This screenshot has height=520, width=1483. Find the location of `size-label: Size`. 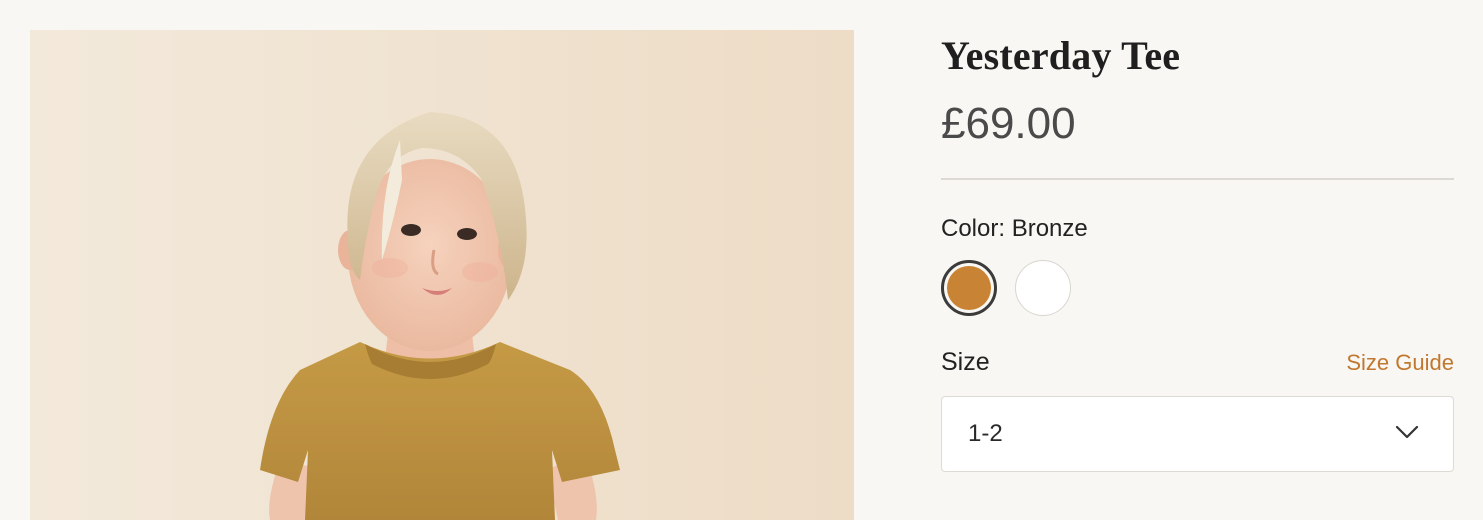

size-label: Size is located at coordinates (965, 362).